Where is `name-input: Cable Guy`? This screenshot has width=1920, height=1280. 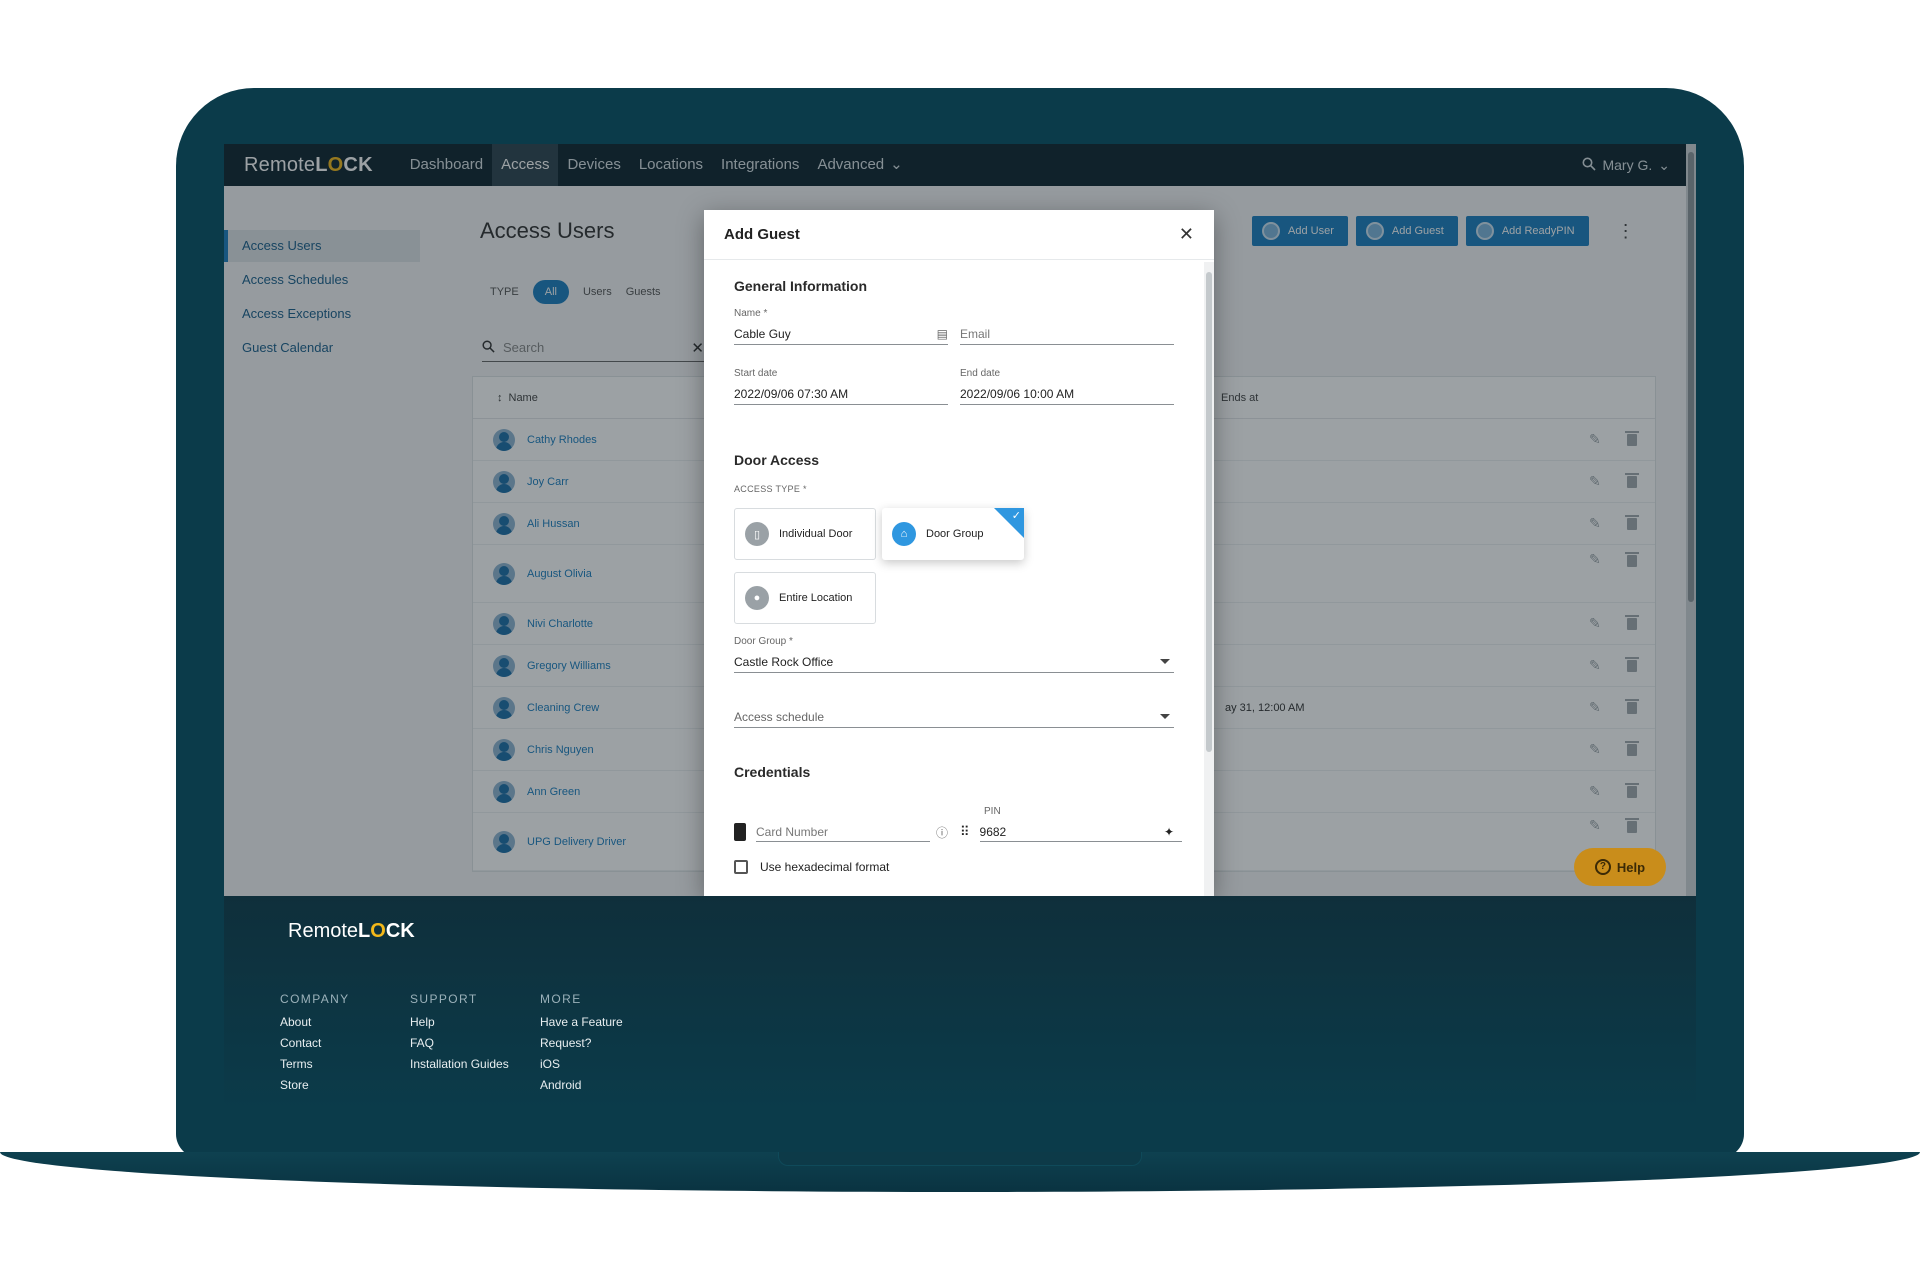 name-input: Cable Guy is located at coordinates (762, 334).